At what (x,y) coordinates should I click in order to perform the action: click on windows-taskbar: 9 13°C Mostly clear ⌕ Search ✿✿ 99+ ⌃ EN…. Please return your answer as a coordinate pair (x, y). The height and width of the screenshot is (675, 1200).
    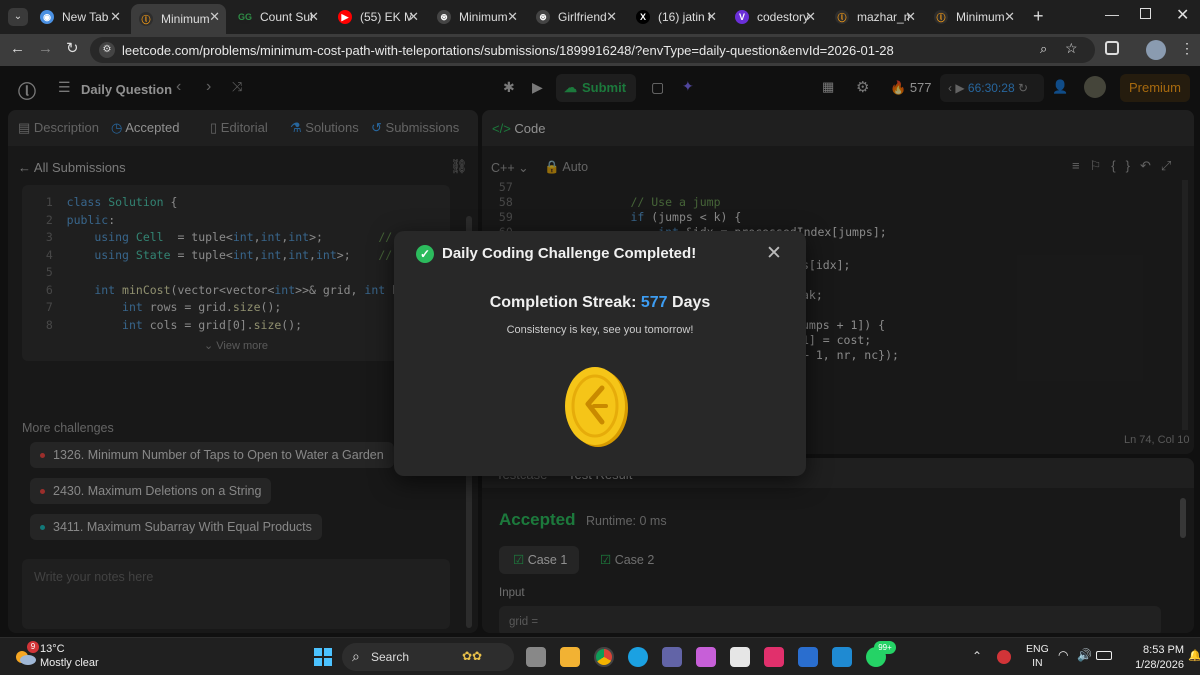
    Looking at the image, I should click on (600, 656).